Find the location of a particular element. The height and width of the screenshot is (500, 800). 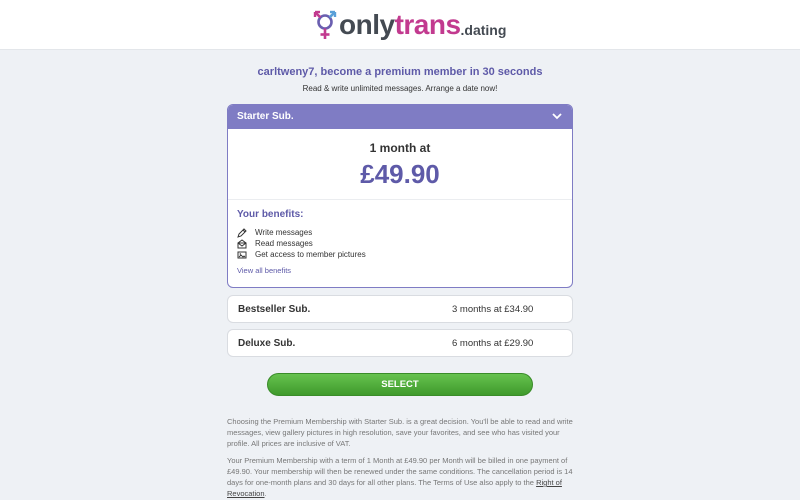

logo-text-dating: .dating is located at coordinates (483, 30).